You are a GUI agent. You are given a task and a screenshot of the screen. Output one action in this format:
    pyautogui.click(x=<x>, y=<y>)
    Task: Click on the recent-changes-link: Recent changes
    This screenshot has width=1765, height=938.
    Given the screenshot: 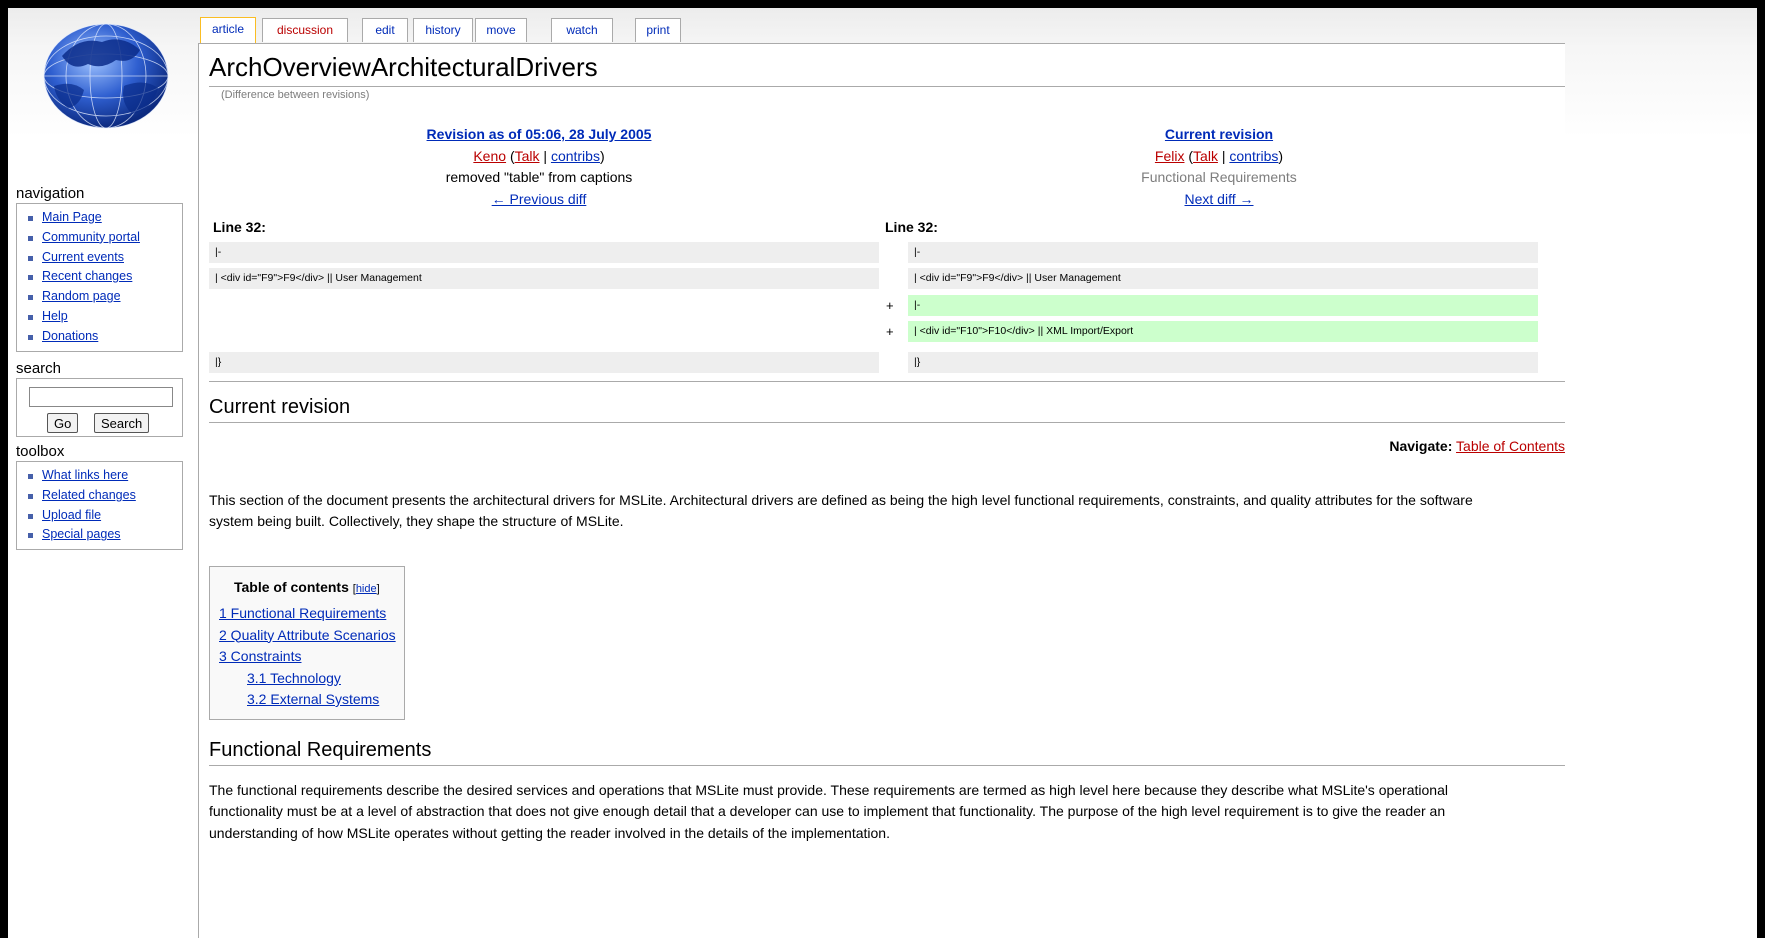 What is the action you would take?
    pyautogui.click(x=87, y=276)
    